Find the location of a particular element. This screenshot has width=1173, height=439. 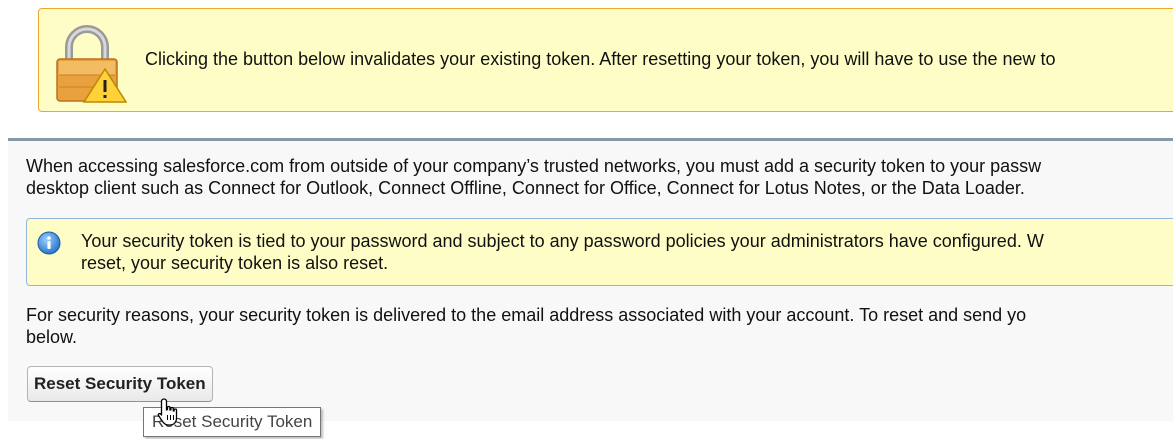

hand-pointer-cursor-icon is located at coordinates (167, 412).